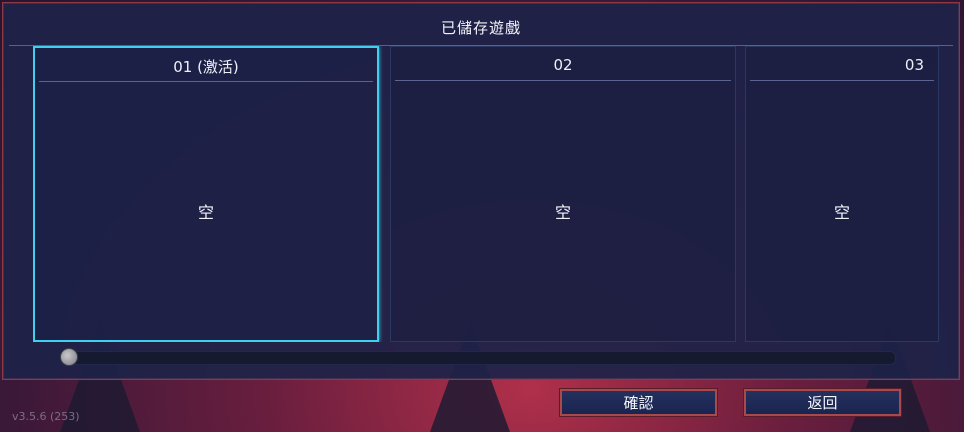 The height and width of the screenshot is (432, 964). Describe the element at coordinates (842, 194) in the screenshot. I see `save-slot-03: 03 空` at that location.